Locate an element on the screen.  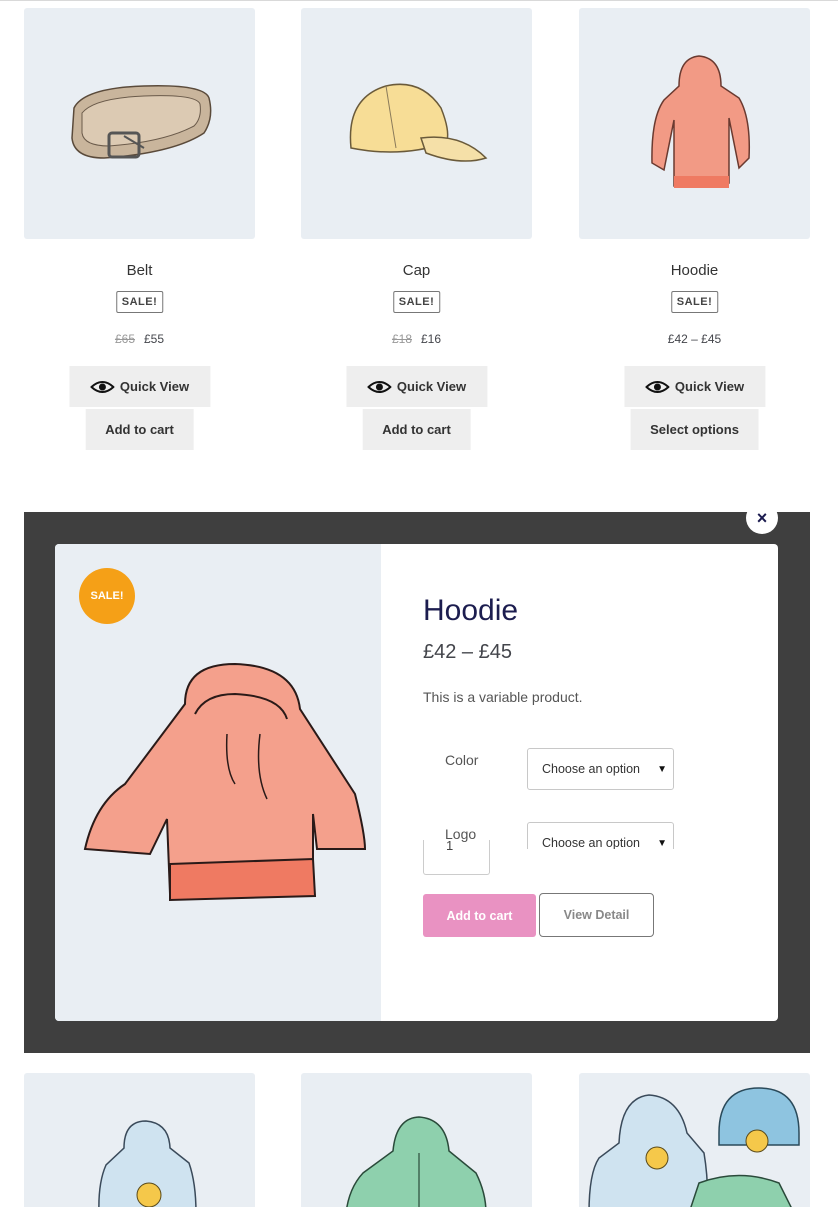
hoodie-illustration is located at coordinates (701, 121).